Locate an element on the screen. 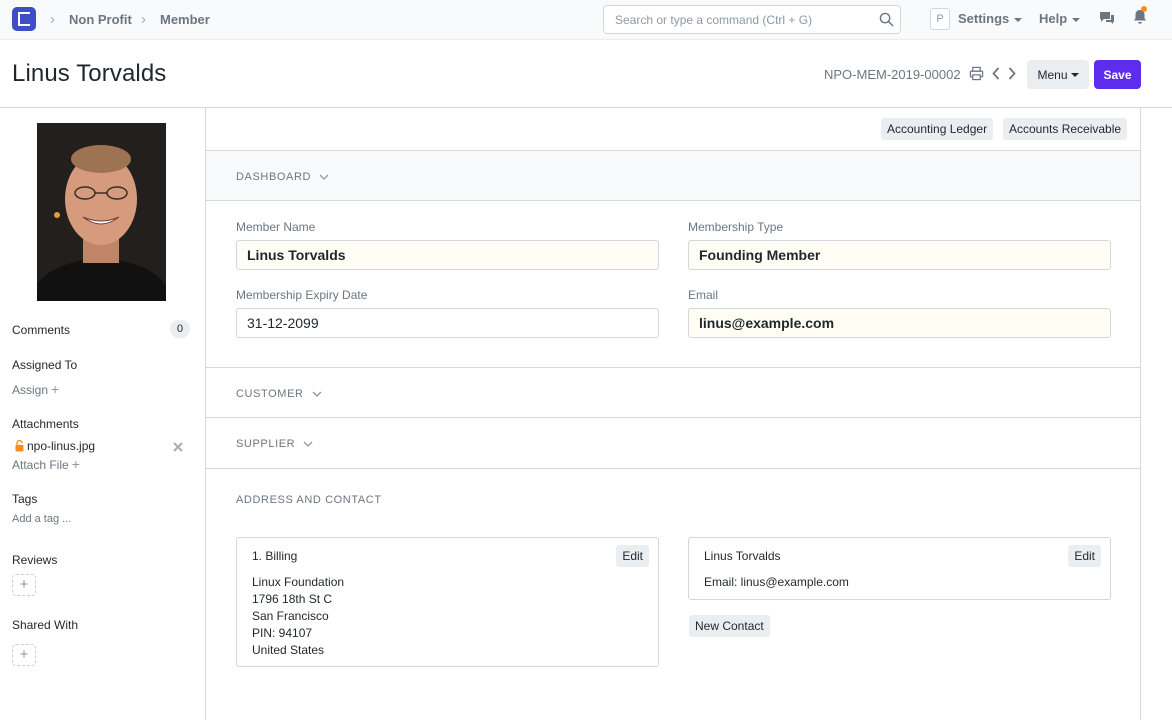  help-label: Help is located at coordinates (1053, 18).